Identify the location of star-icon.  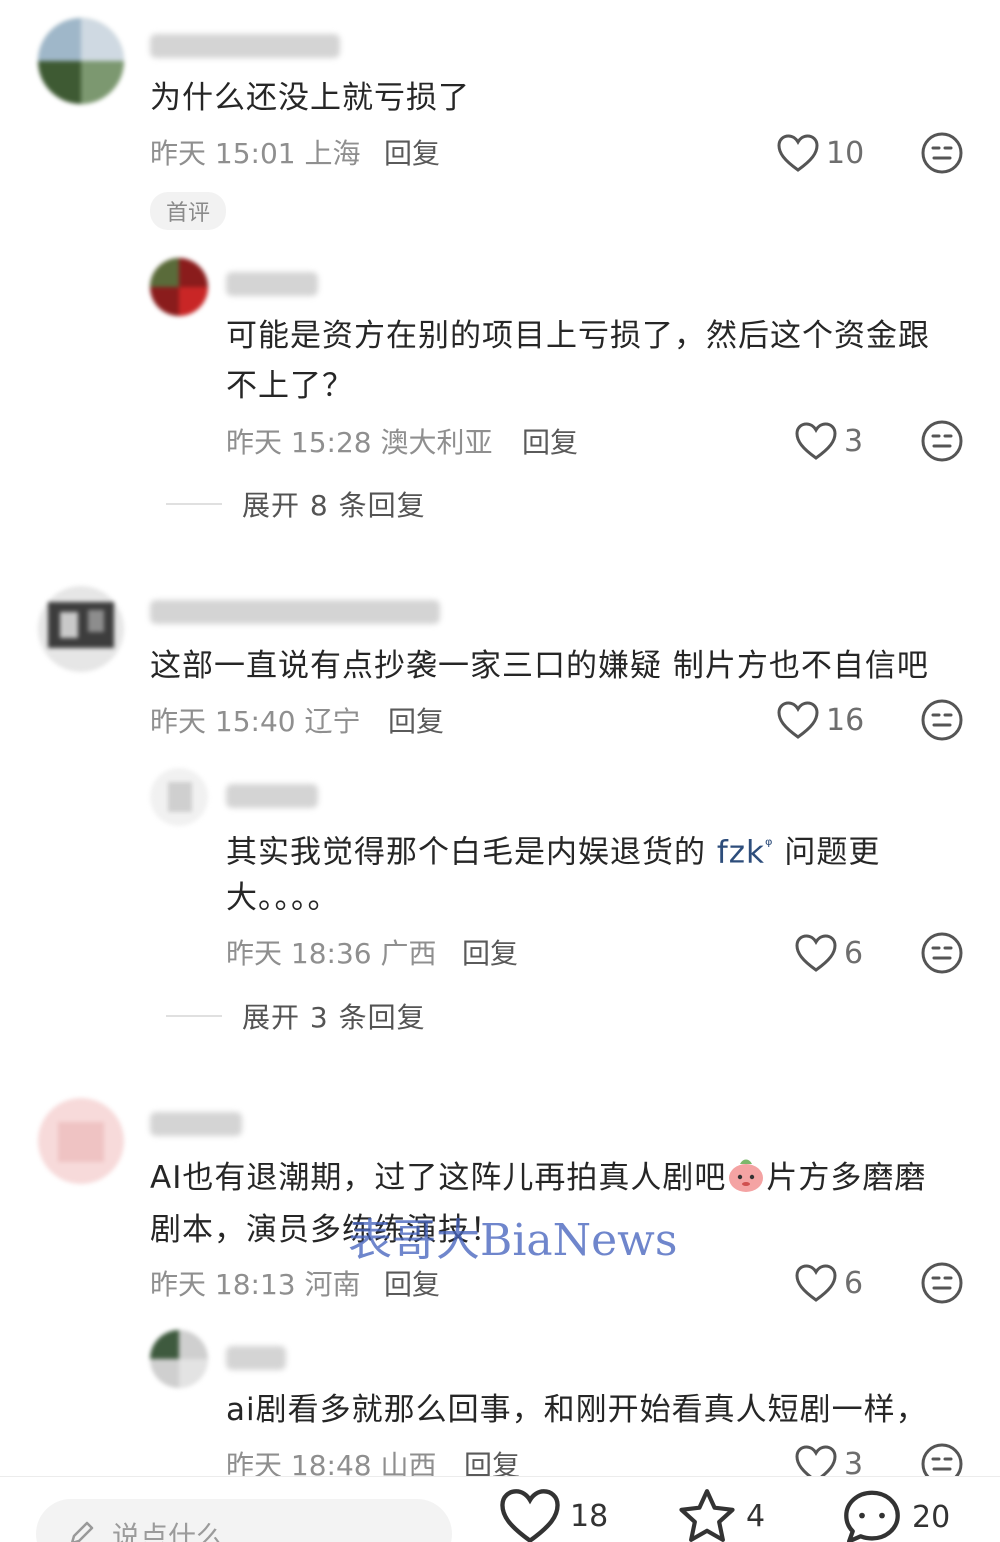
(707, 1515).